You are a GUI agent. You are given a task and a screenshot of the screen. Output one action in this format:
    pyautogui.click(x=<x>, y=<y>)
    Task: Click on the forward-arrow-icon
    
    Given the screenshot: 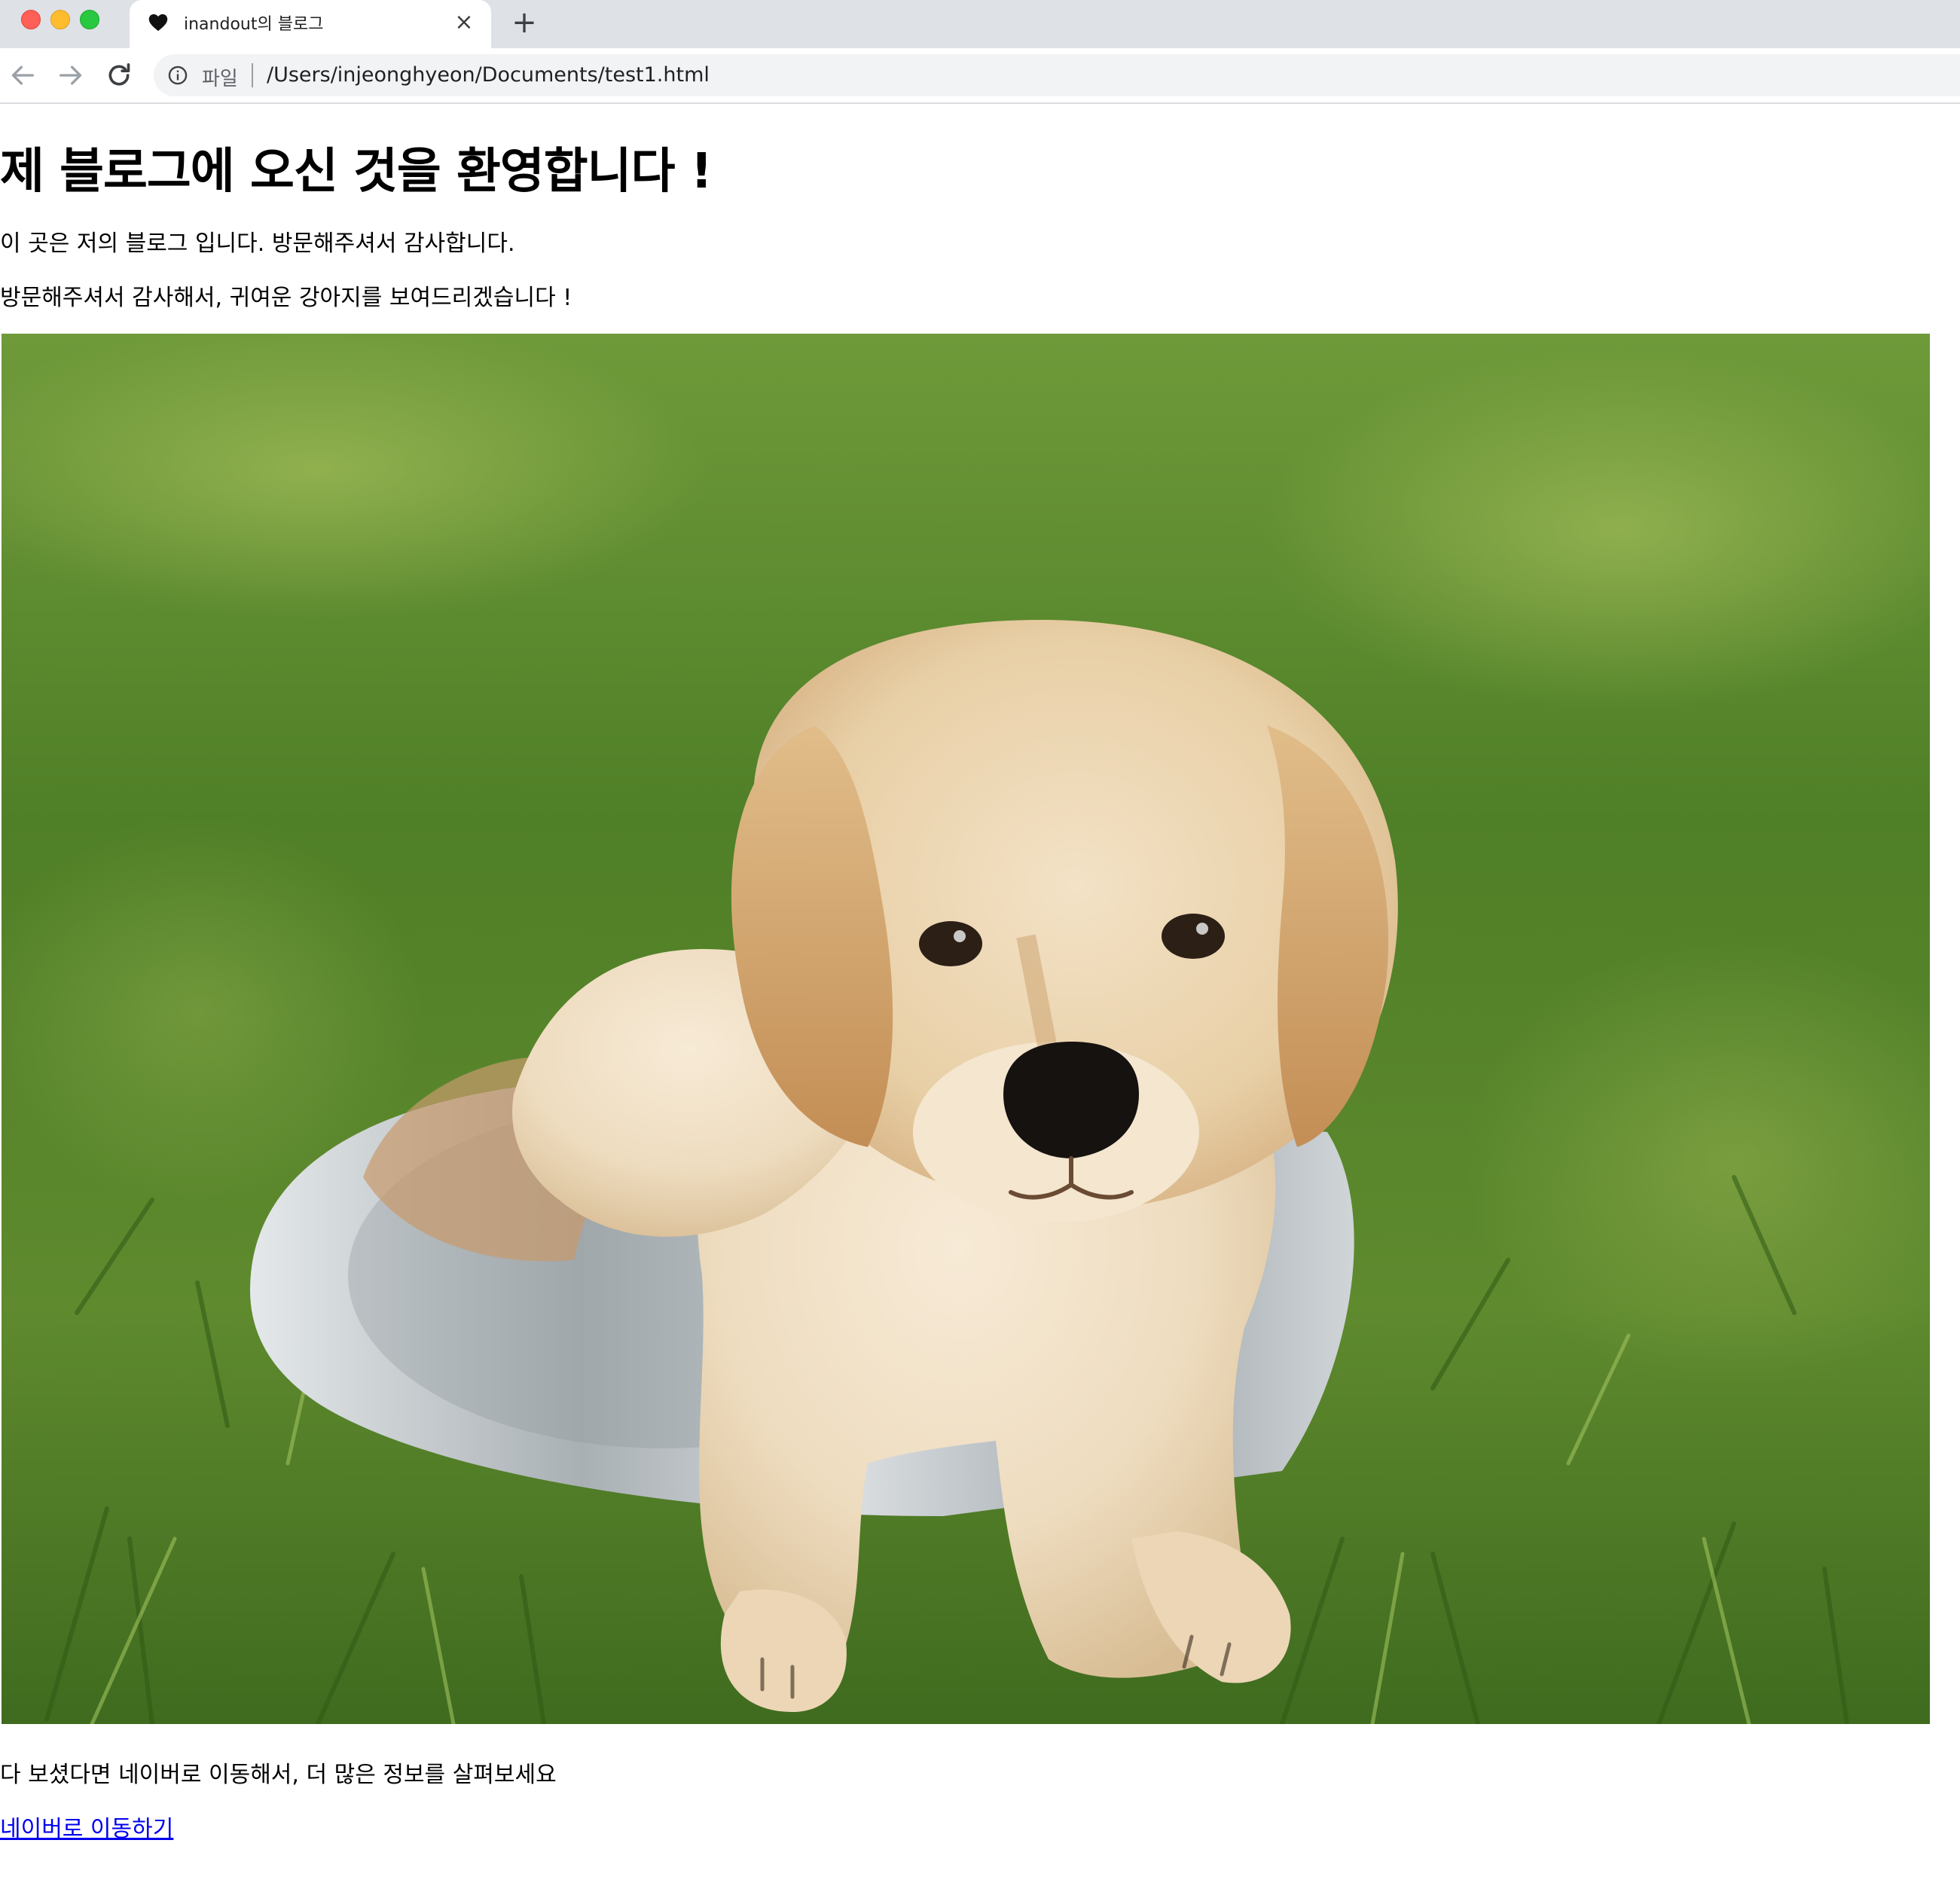 What is the action you would take?
    pyautogui.click(x=71, y=75)
    